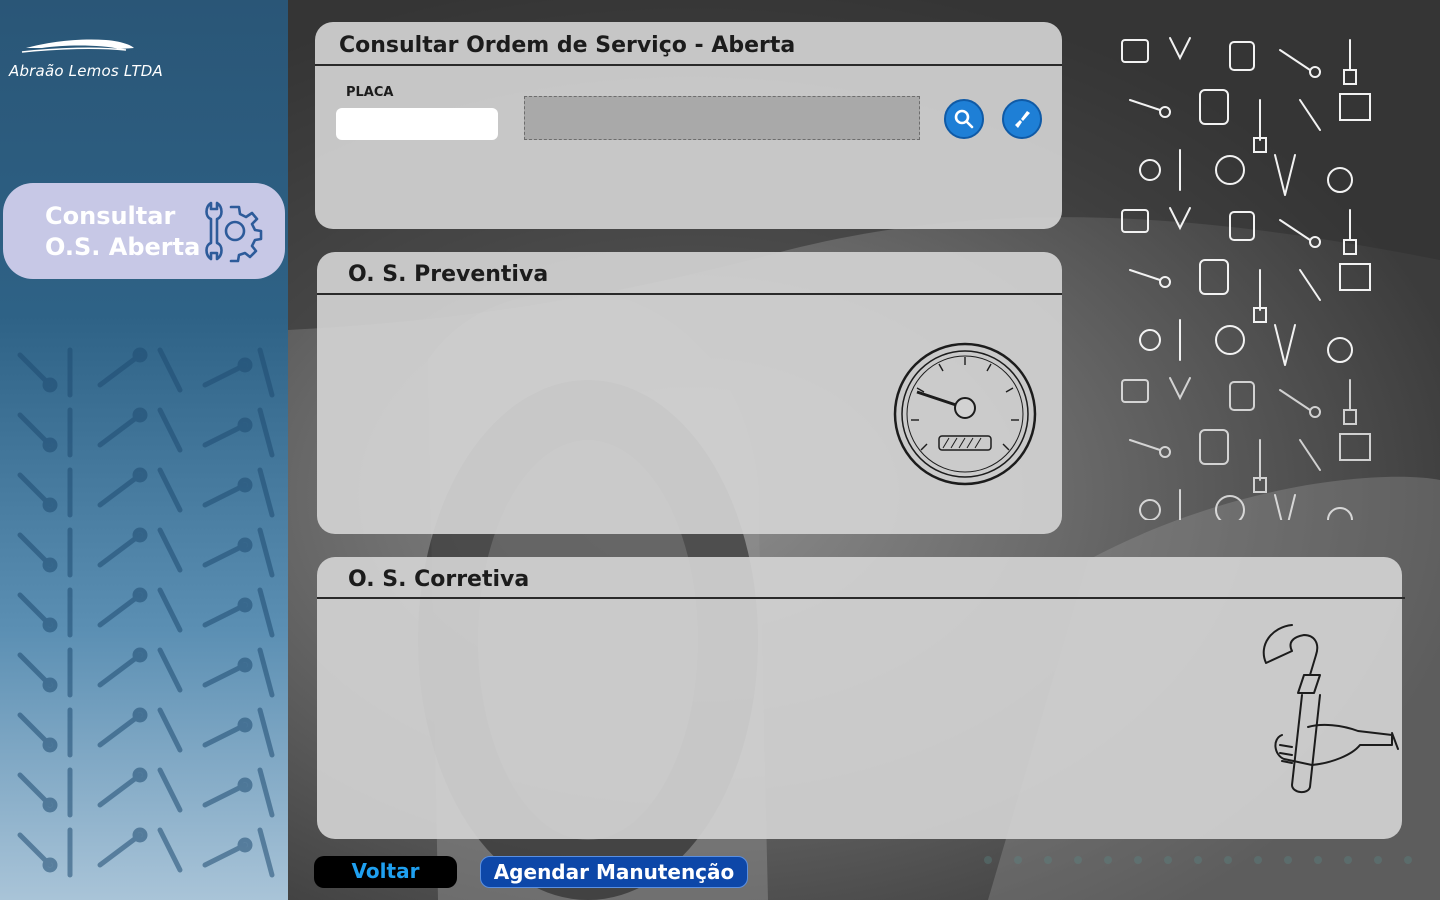 The image size is (1440, 900). What do you see at coordinates (146, 618) in the screenshot?
I see `tools-pattern-decoration` at bounding box center [146, 618].